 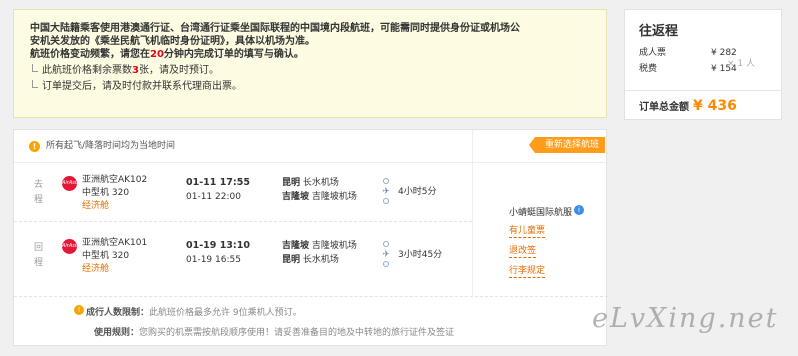 What do you see at coordinates (579, 210) in the screenshot?
I see `info-icon: i` at bounding box center [579, 210].